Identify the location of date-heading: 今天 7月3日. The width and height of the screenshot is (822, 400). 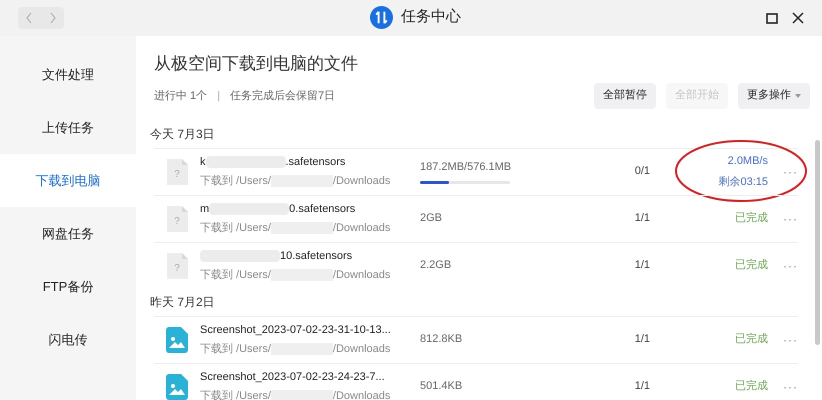
(183, 134).